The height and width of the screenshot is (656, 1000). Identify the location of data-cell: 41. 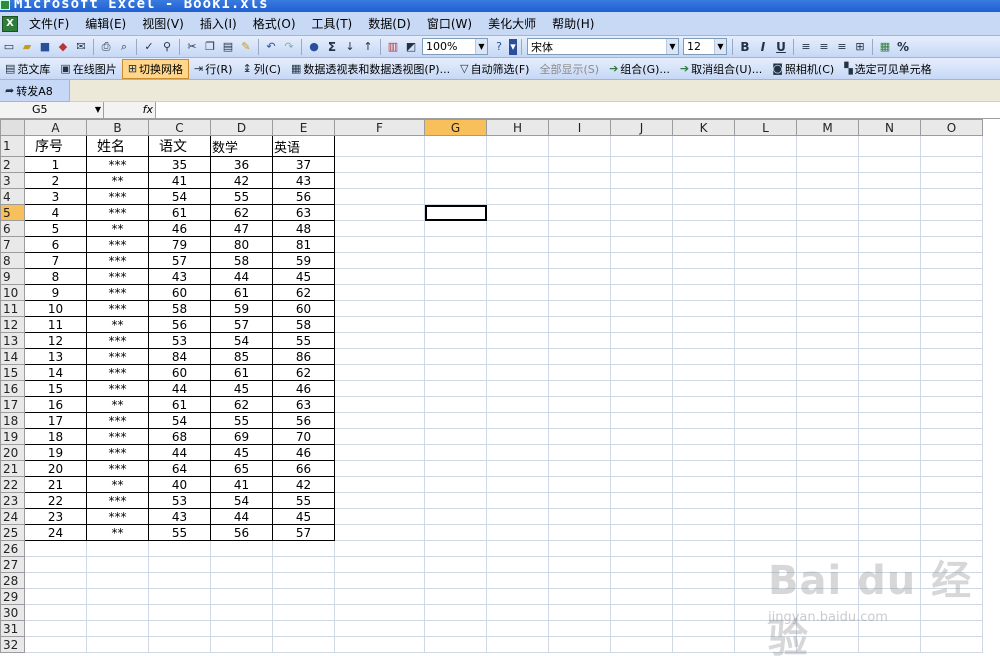
(241, 484).